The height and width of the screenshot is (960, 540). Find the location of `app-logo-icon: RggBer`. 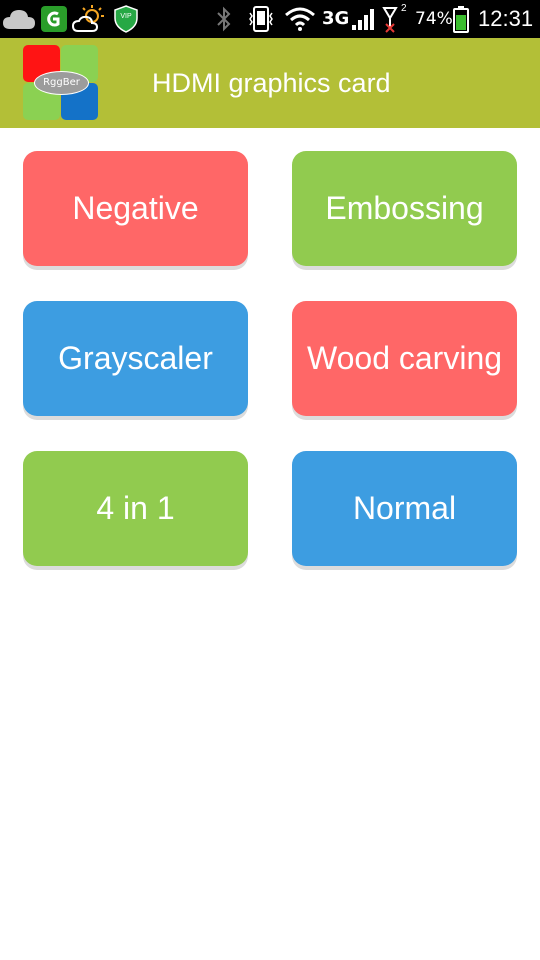

app-logo-icon: RggBer is located at coordinates (60, 82).